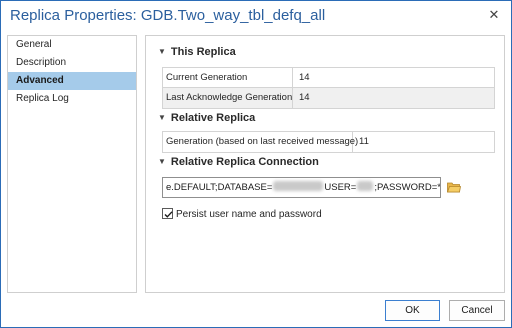 The width and height of the screenshot is (512, 328). What do you see at coordinates (72, 63) in the screenshot?
I see `nav-item-description: Description` at bounding box center [72, 63].